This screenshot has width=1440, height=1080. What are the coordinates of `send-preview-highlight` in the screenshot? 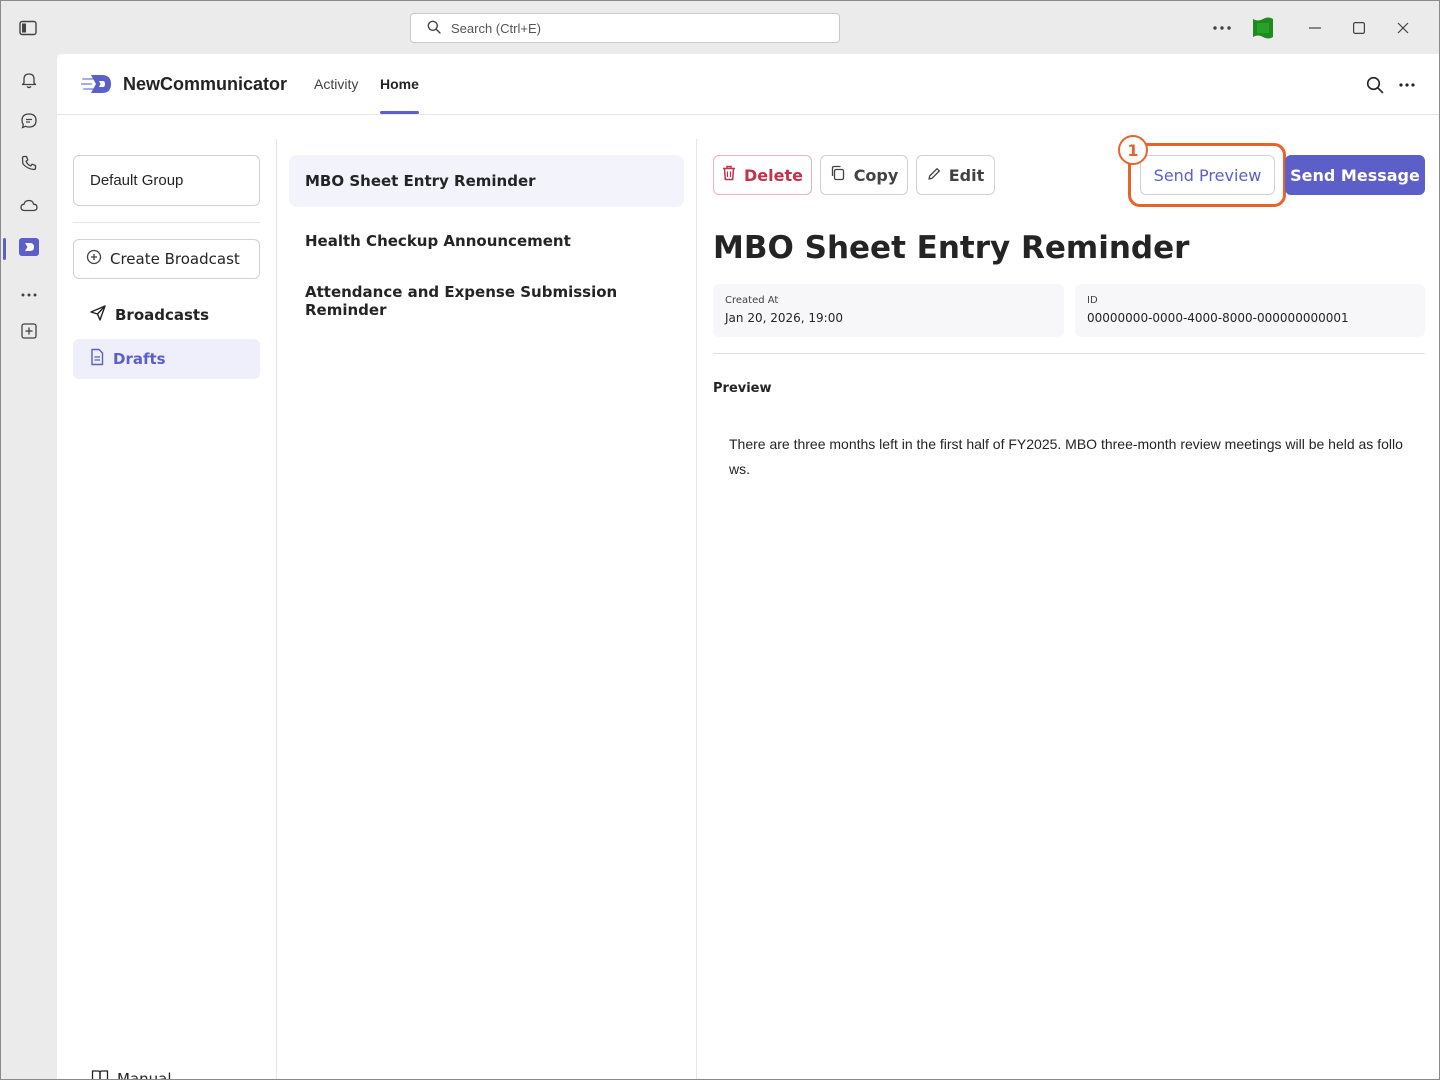 It's located at (1207, 175).